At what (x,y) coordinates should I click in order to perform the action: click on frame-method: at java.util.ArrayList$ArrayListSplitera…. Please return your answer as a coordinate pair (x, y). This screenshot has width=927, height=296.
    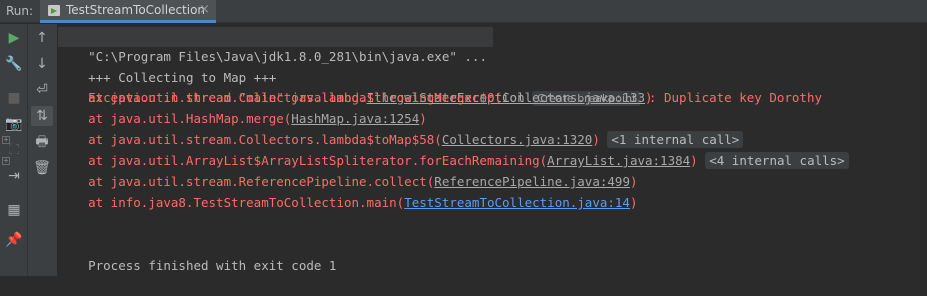
    Looking at the image, I should click on (303, 160).